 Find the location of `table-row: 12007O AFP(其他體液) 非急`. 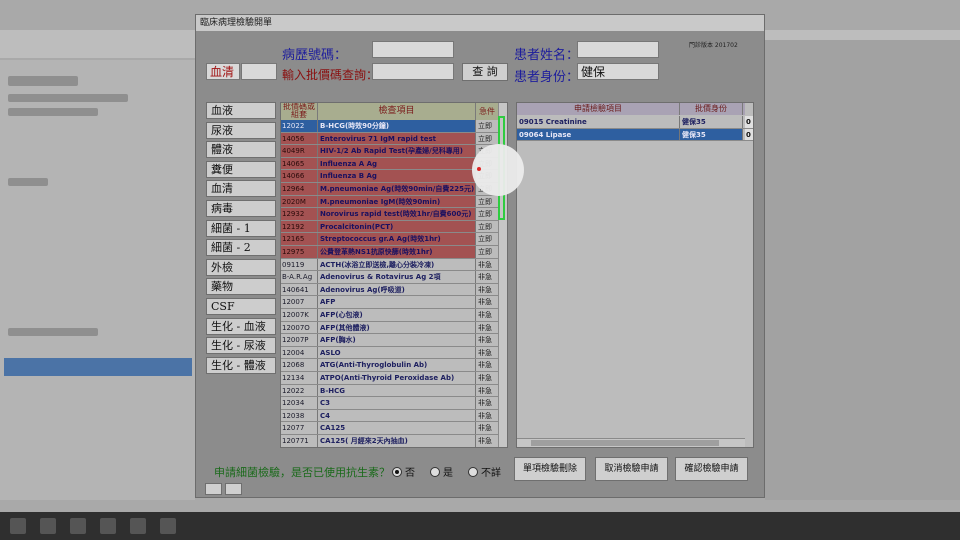

table-row: 12007O AFP(其他體液) 非急 is located at coordinates (390, 328).